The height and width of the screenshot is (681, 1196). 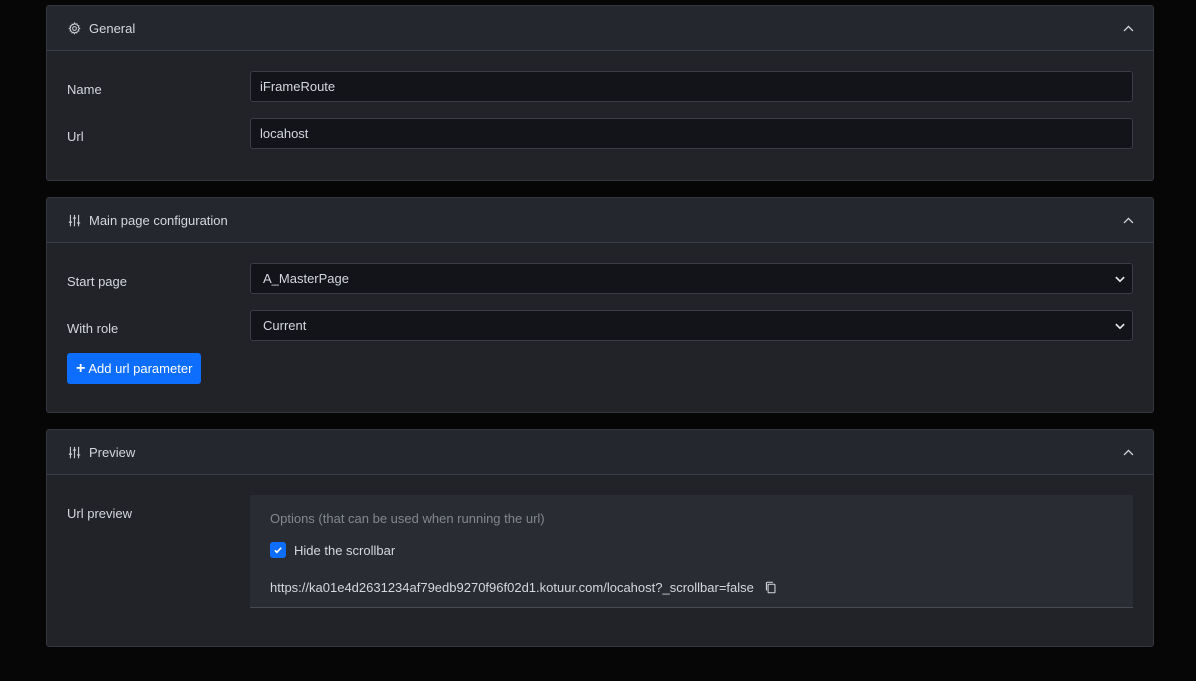 What do you see at coordinates (84, 89) in the screenshot?
I see `name-label: Name` at bounding box center [84, 89].